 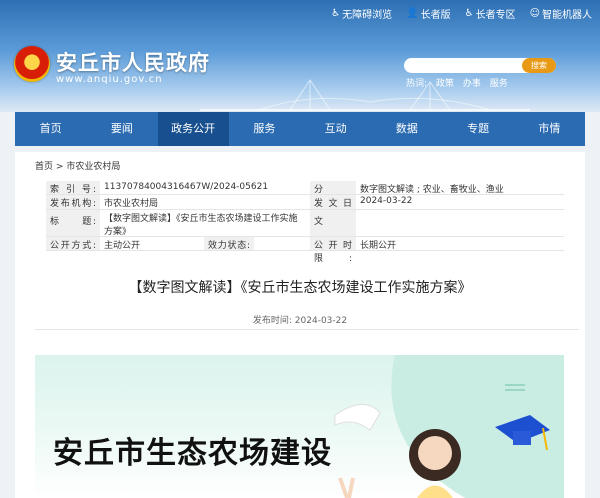 I want to click on elder-version-link: 👤 长者版, so click(x=428, y=13).